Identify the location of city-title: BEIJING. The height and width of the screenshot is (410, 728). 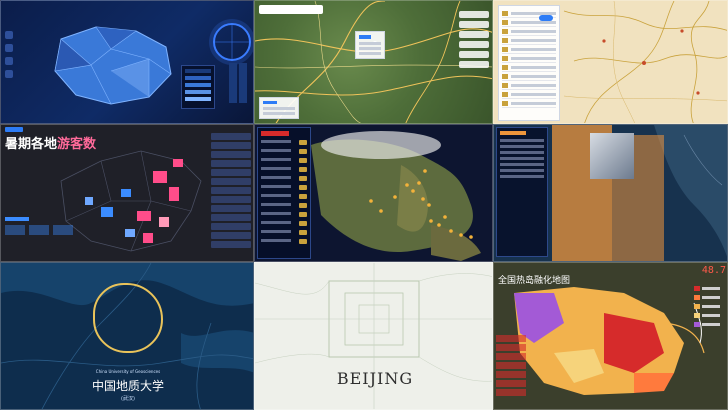
(375, 378).